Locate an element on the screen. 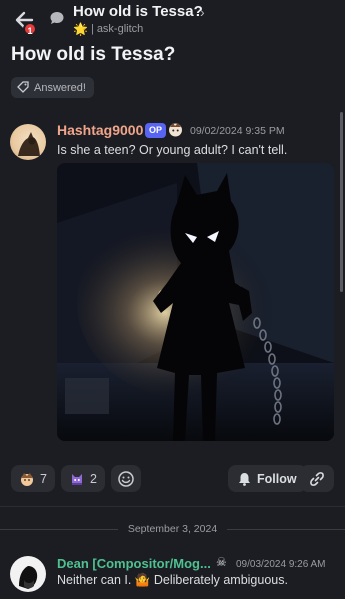 The width and height of the screenshot is (345, 599). answered-badge: Answered! is located at coordinates (52, 87).